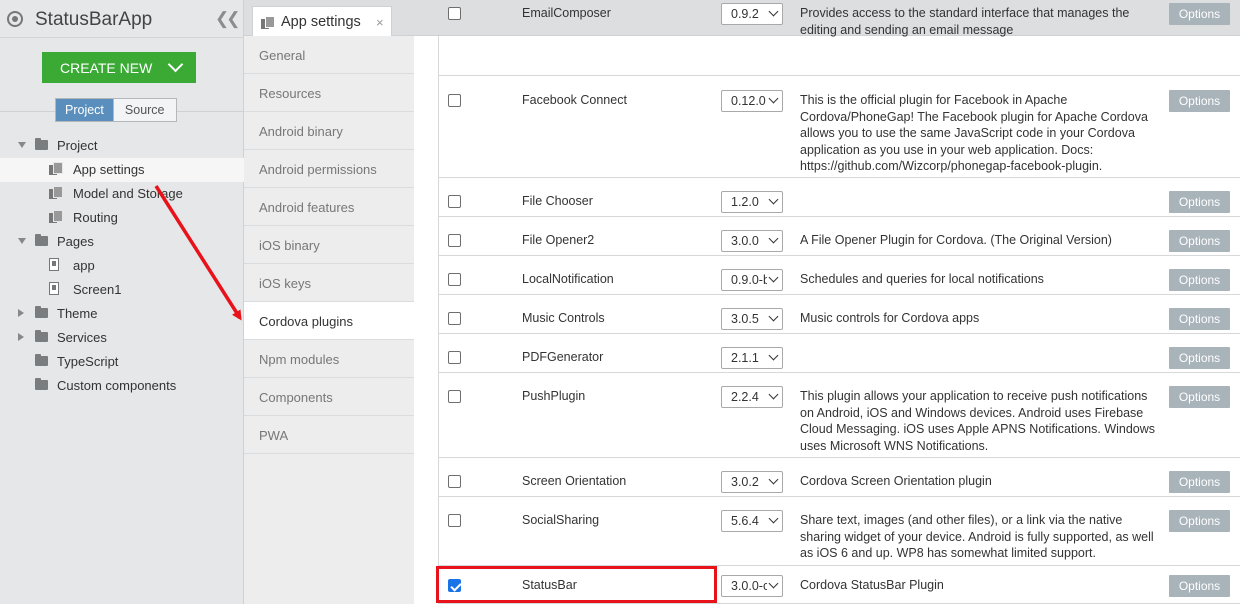  Describe the element at coordinates (561, 520) in the screenshot. I see `plugin-name: SocialSharing` at that location.